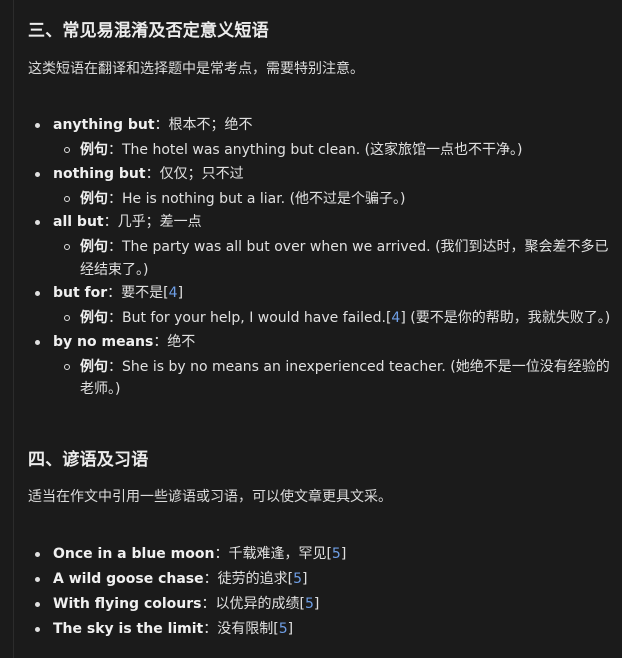 The image size is (622, 658). I want to click on phrase-term: by no means, so click(103, 341).